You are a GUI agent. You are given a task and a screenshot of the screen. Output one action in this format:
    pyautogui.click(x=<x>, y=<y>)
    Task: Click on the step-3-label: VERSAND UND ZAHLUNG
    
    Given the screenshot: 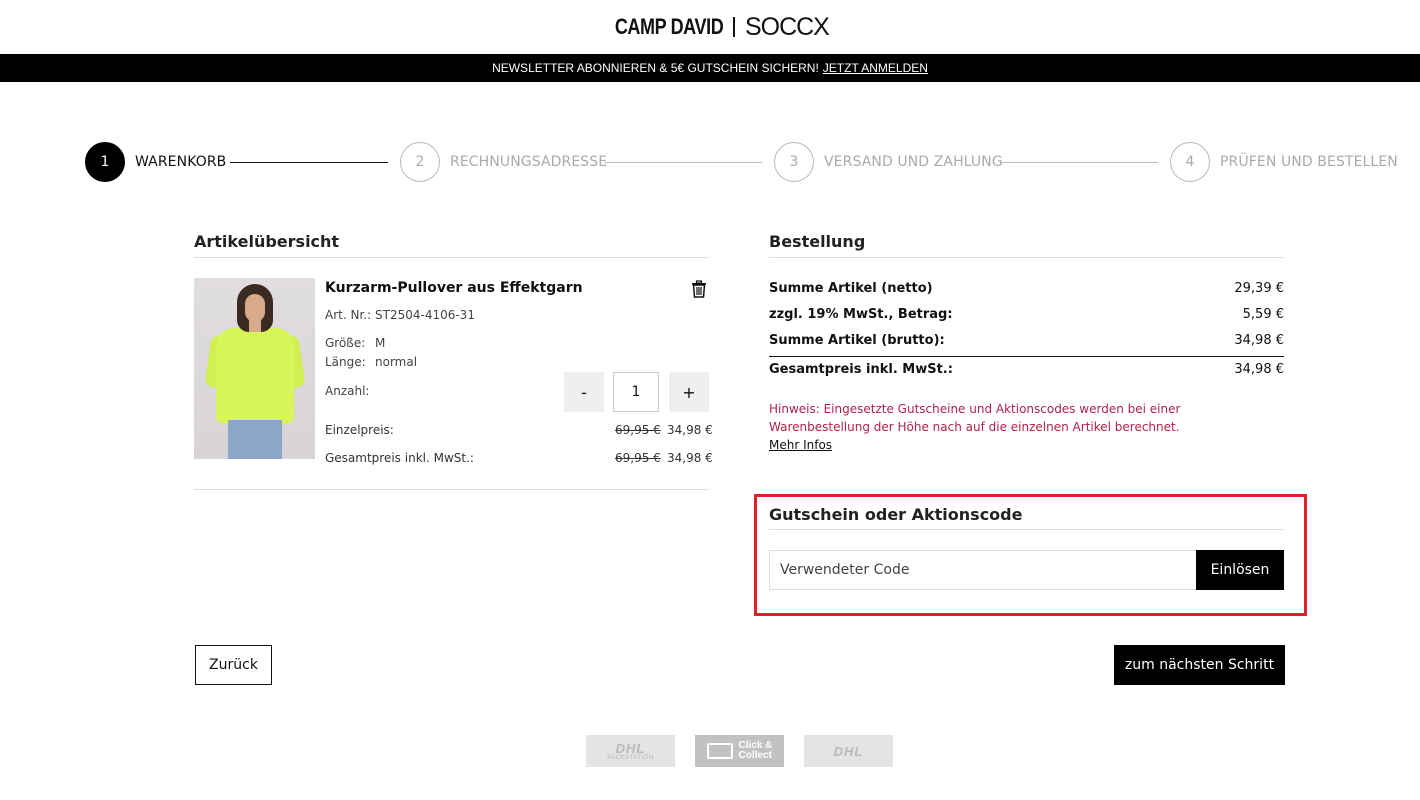 What is the action you would take?
    pyautogui.click(x=913, y=162)
    